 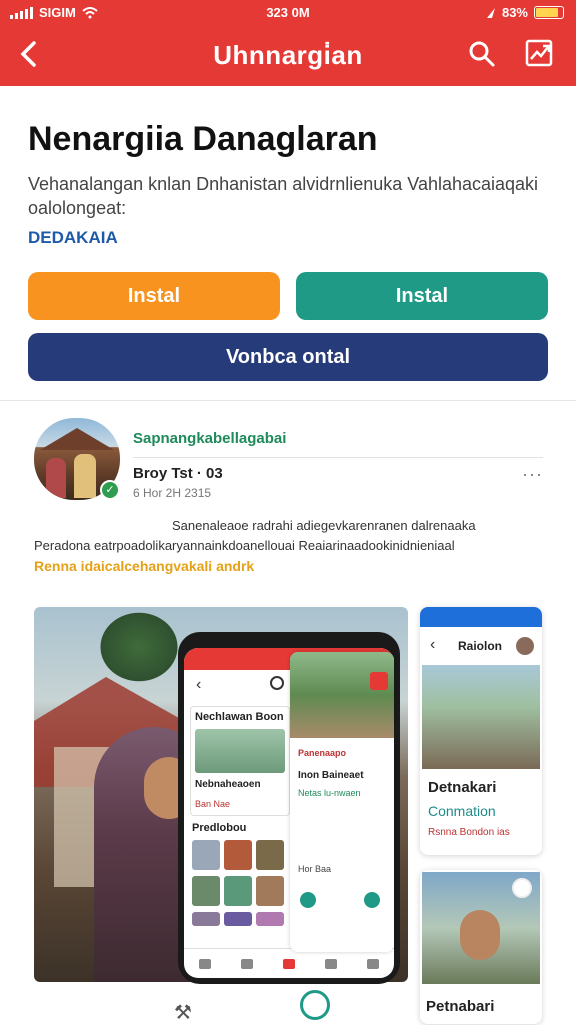 I want to click on card1-header: ‹ Raiolon, so click(x=481, y=649).